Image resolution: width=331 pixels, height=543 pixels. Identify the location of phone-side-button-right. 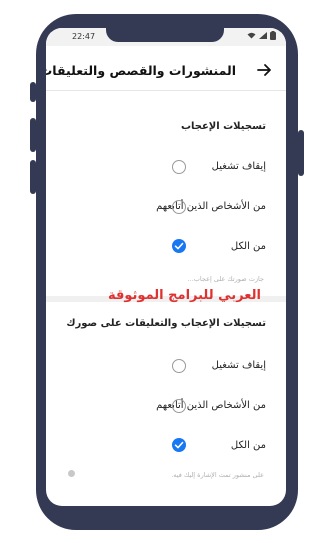
(301, 153).